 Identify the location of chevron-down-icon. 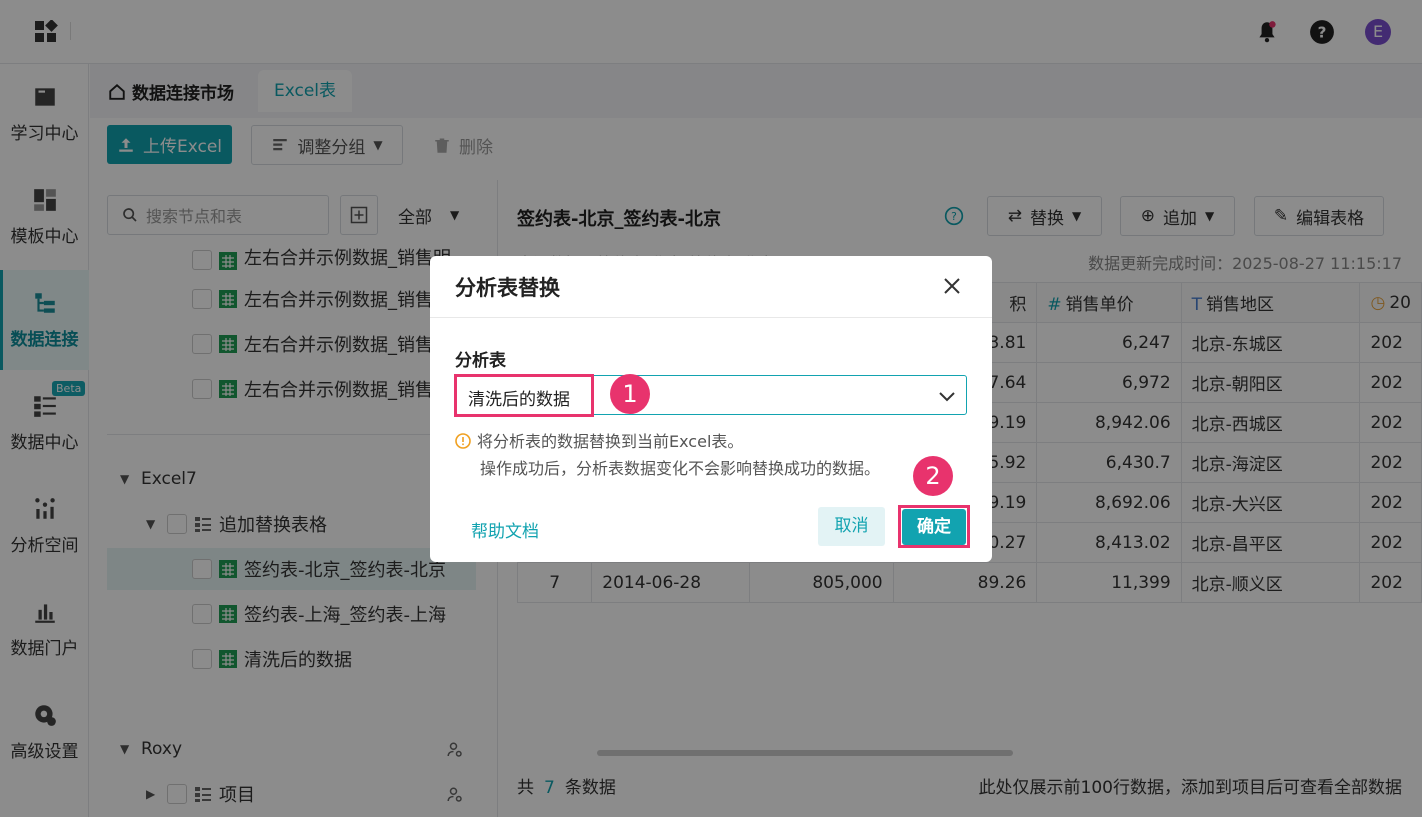
(947, 397).